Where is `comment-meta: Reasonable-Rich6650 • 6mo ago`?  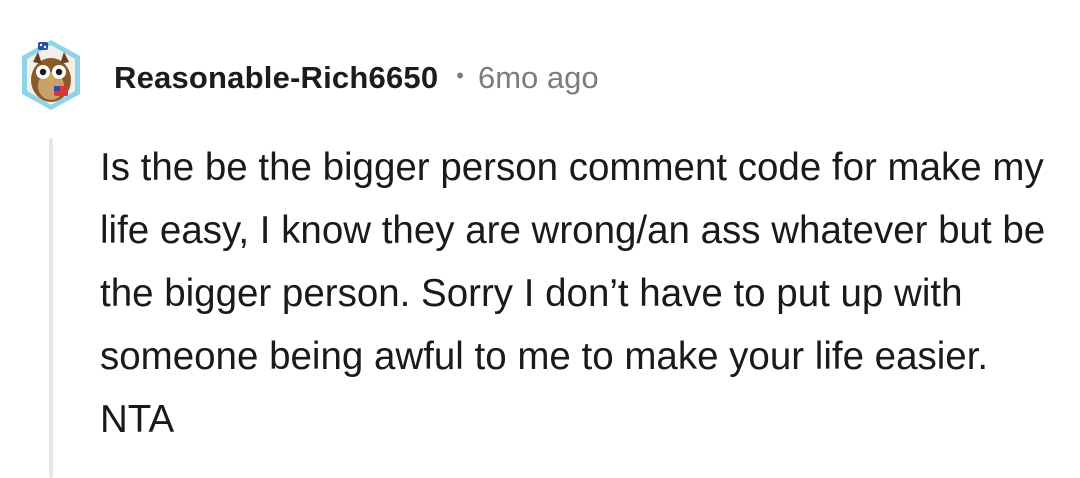 comment-meta: Reasonable-Rich6650 • 6mo ago is located at coordinates (356, 78).